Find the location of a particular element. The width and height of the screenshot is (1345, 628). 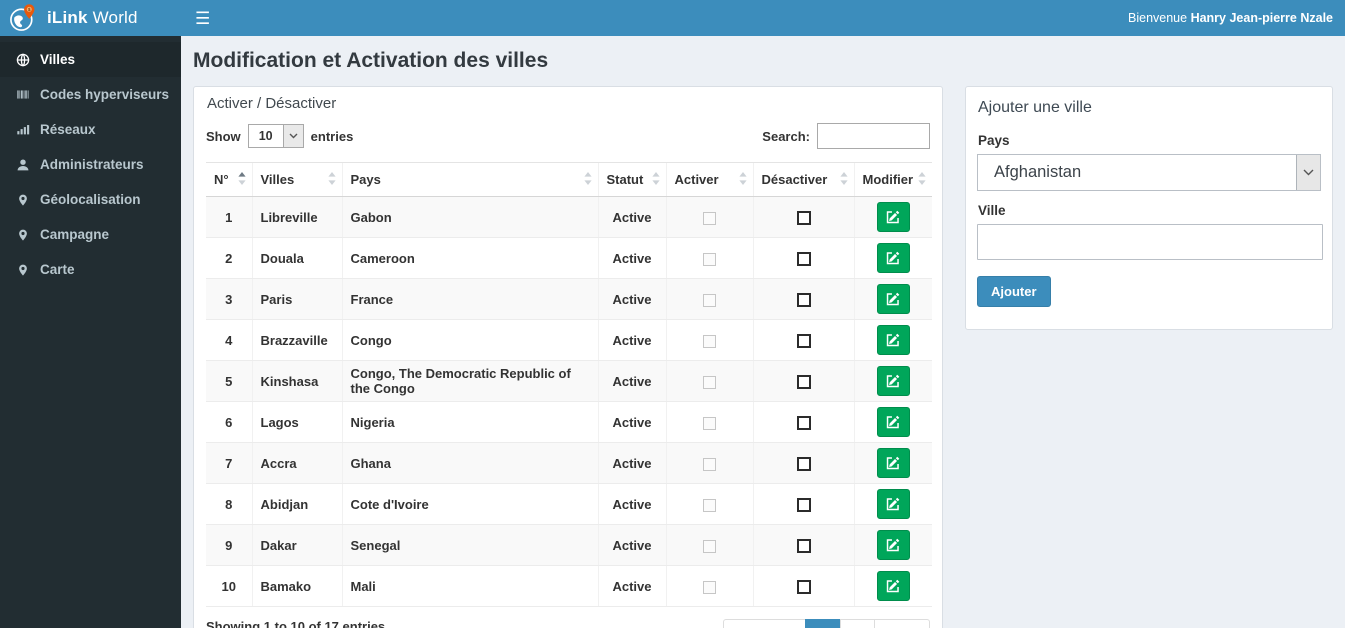

column-label: Modifier is located at coordinates (888, 179).